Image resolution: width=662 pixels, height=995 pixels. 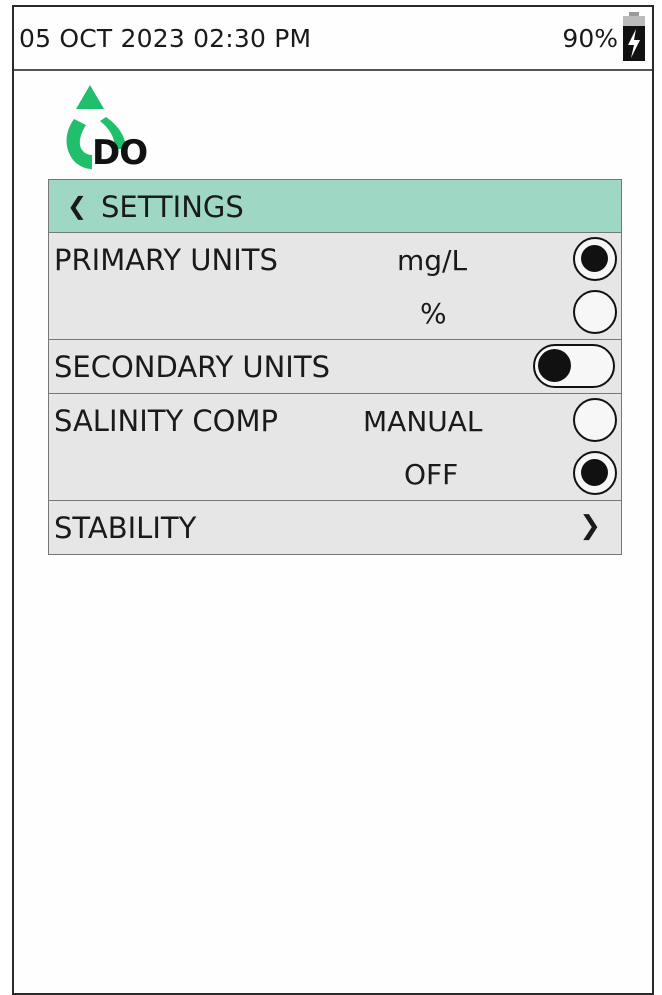 I want to click on secondary-units-row: SECONDARY UNITS, so click(x=335, y=366).